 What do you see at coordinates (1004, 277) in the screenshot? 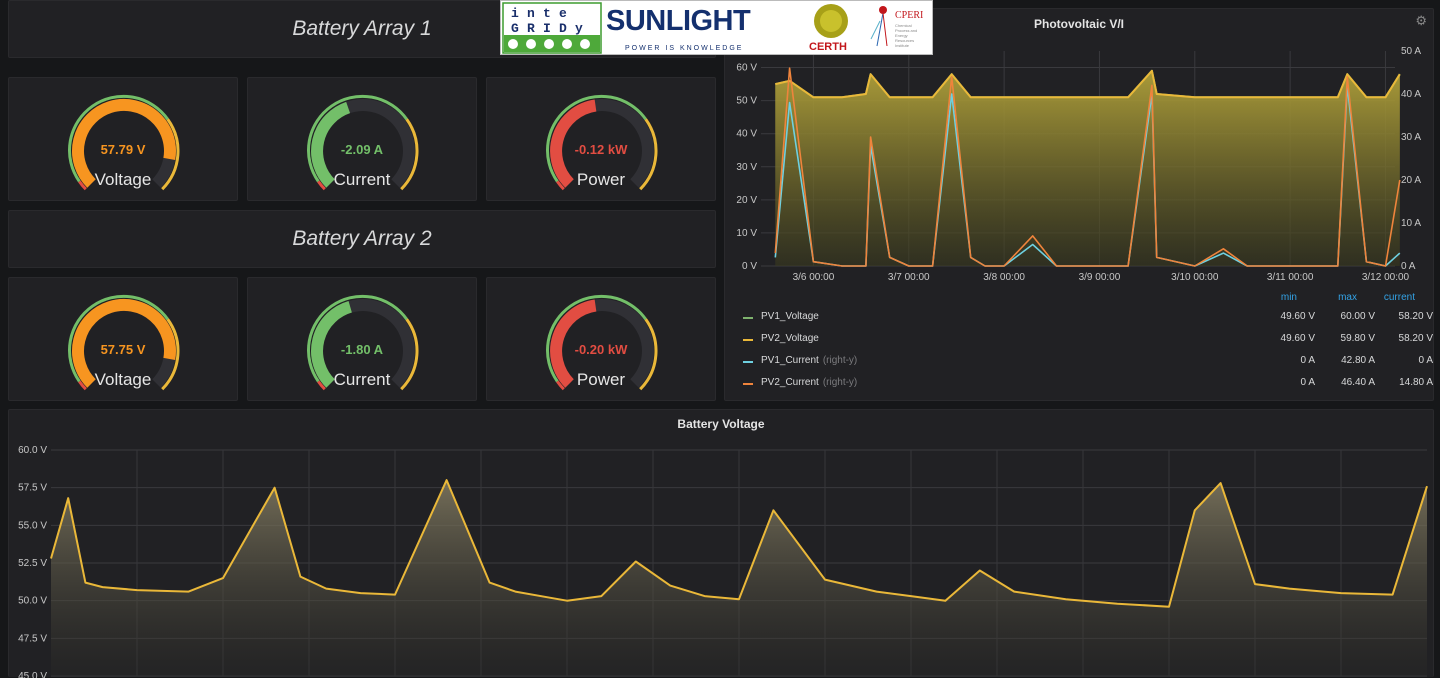
I see `pv-x-tick: 3/8 00:00` at bounding box center [1004, 277].